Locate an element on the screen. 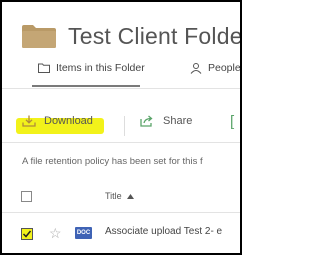 This screenshot has width=320, height=255. star-icon: ☆ is located at coordinates (55, 233).